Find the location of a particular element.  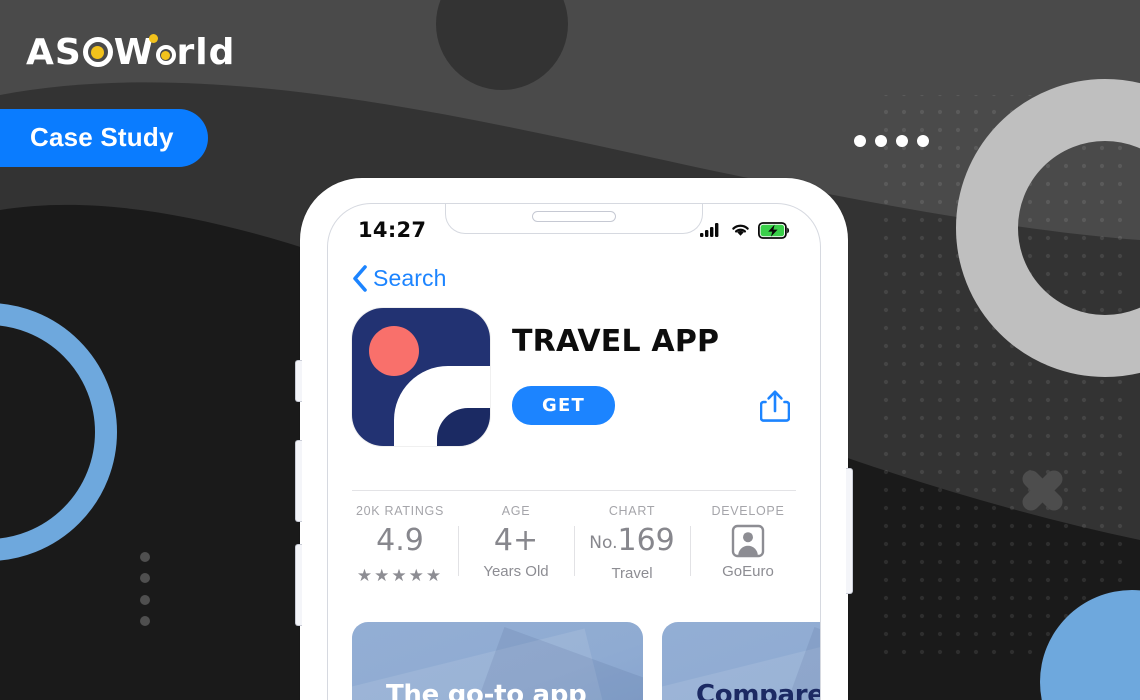

stat-developer: DEVELOPE GoEuro is located at coordinates (748, 545).